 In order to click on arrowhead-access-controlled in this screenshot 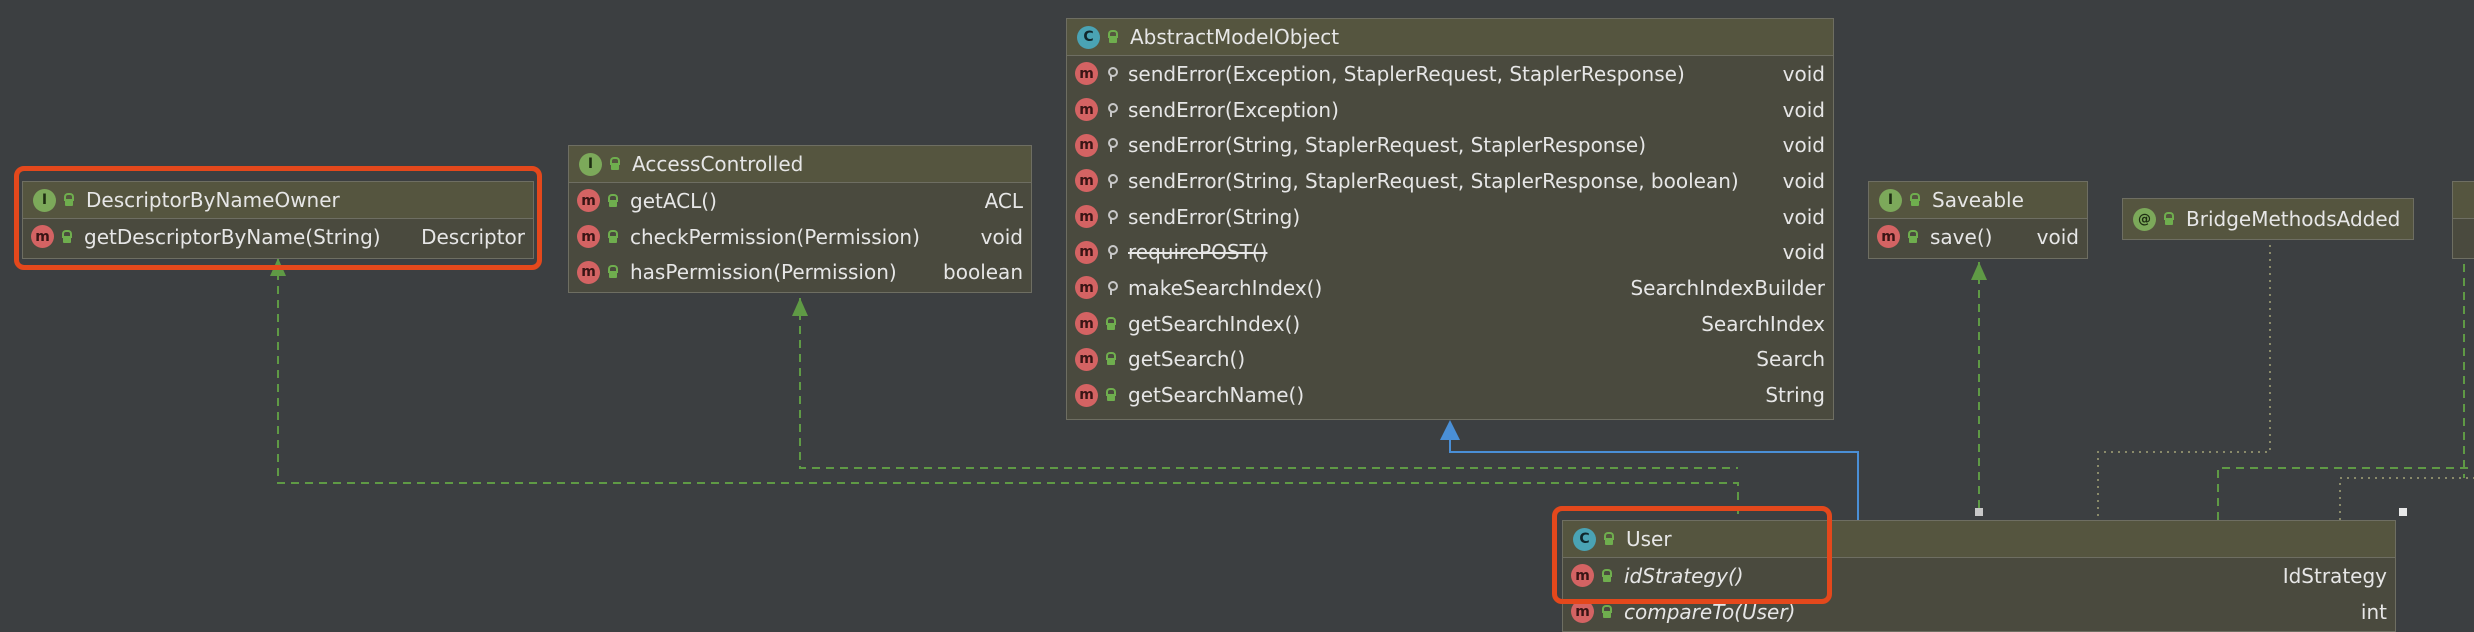, I will do `click(800, 307)`.